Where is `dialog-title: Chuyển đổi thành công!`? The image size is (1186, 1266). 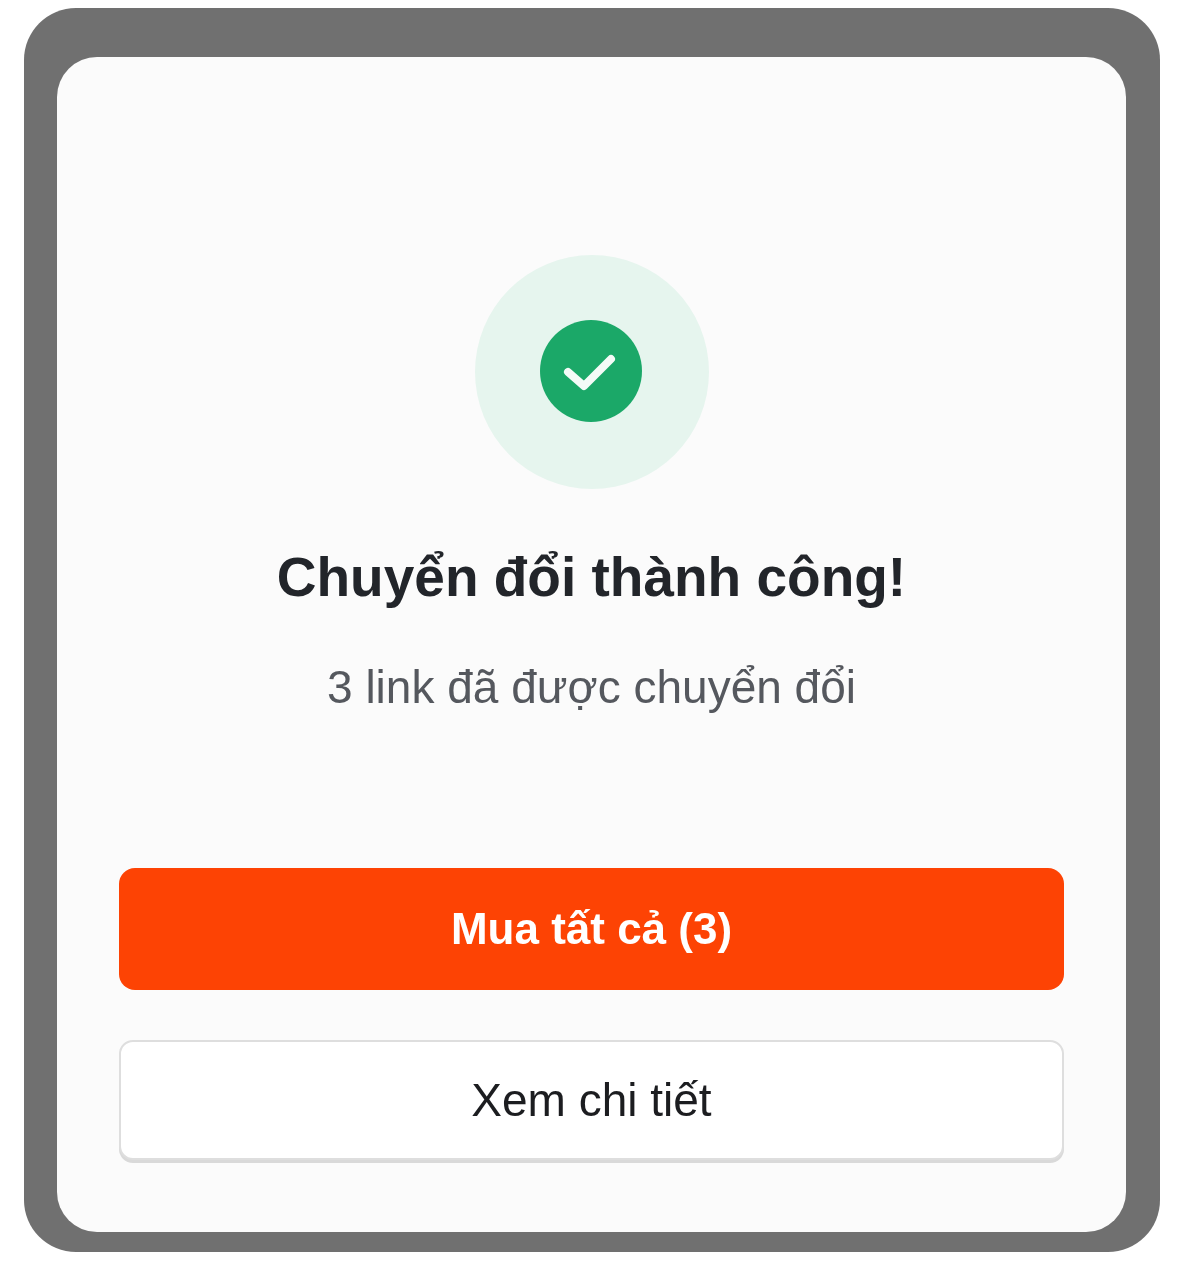 dialog-title: Chuyển đổi thành công! is located at coordinates (591, 577).